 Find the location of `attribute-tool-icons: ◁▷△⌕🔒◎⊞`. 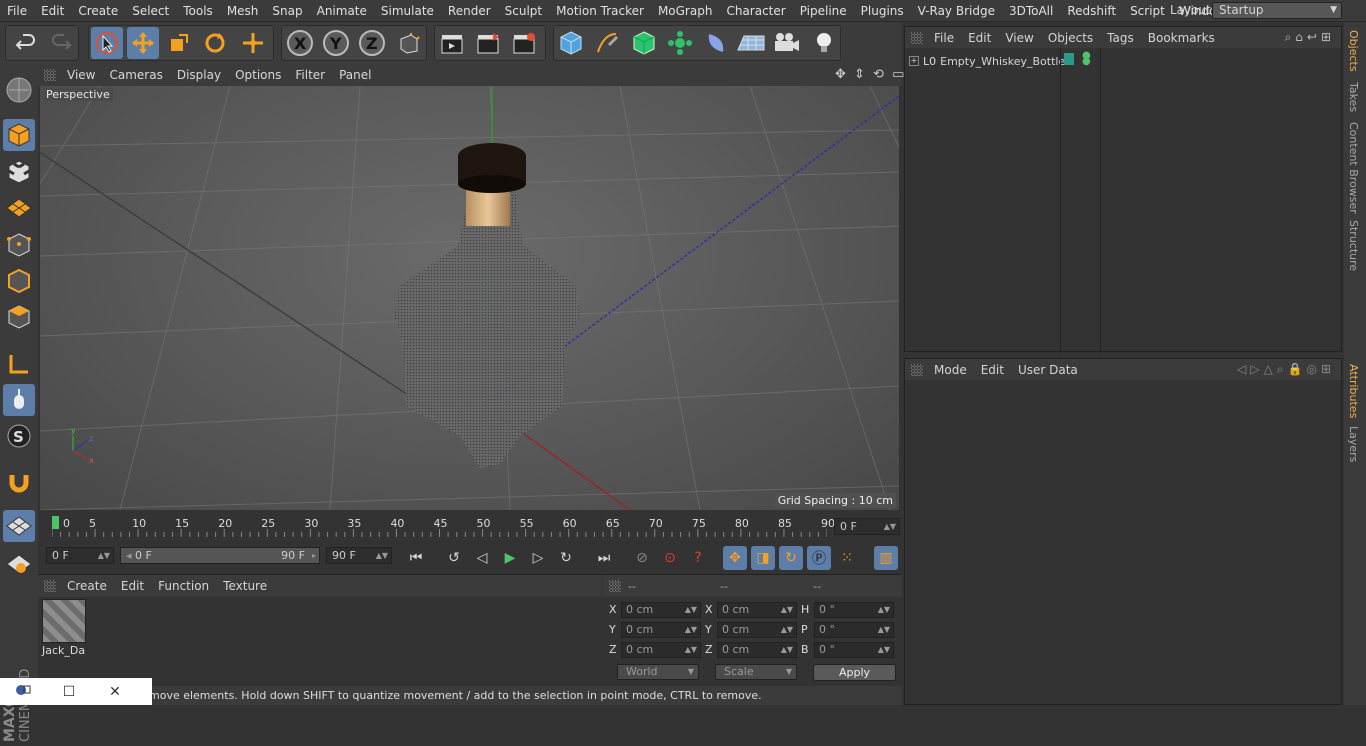

attribute-tool-icons: ◁▷△⌕🔒◎⊞ is located at coordinates (1286, 369).